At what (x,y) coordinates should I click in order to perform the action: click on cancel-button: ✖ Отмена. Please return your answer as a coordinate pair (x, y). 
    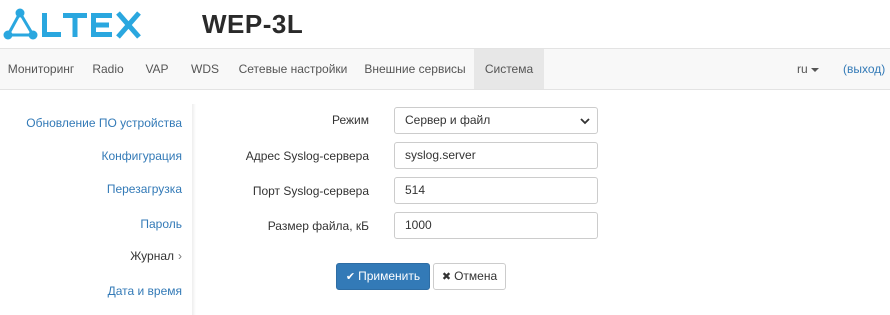
    Looking at the image, I should click on (469, 276).